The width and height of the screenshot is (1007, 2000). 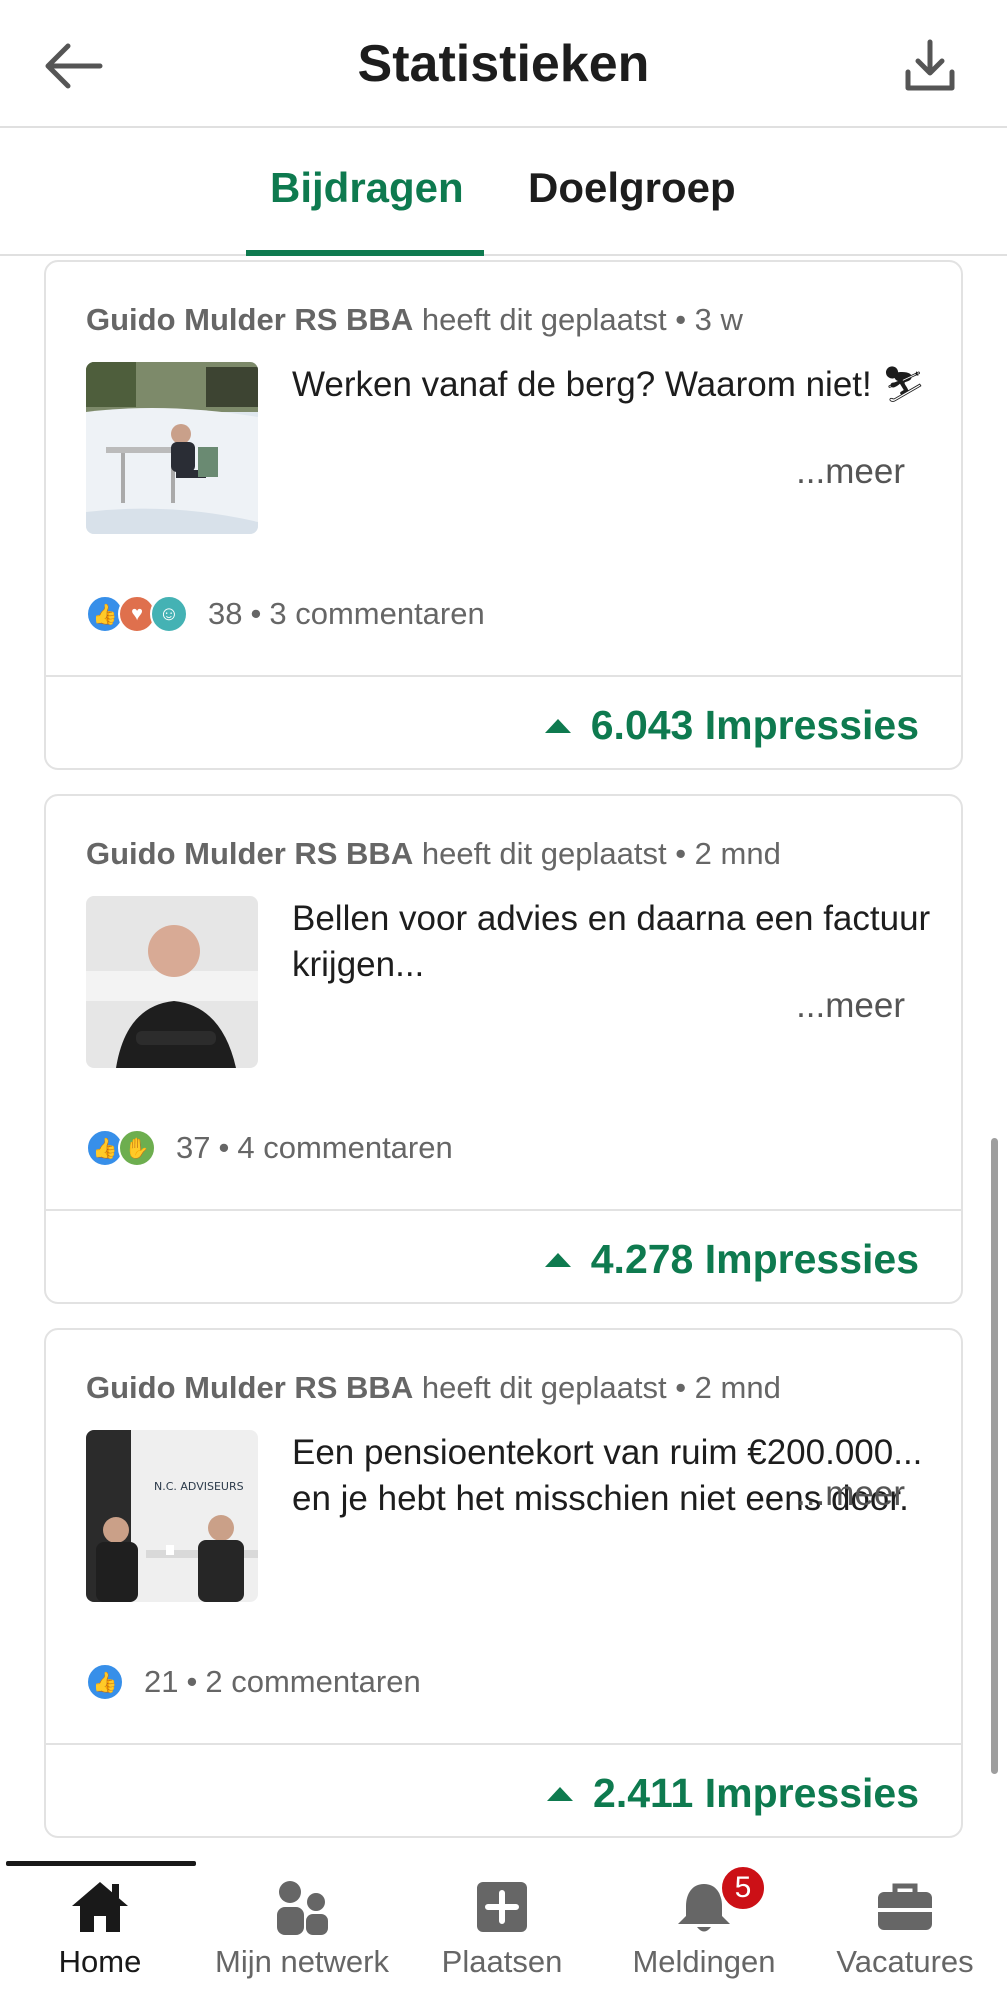 I want to click on post-text: Werken vanaf de berg? Waarom niet! ⛷, so click(x=612, y=385).